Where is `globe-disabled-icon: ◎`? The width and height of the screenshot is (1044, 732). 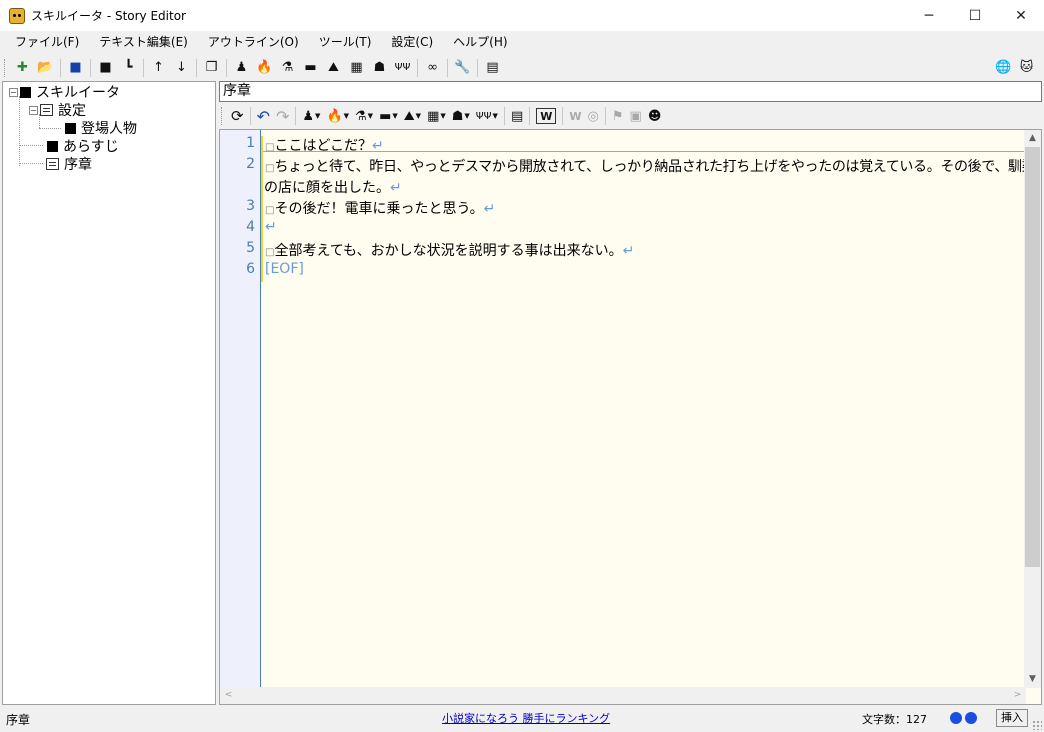
globe-disabled-icon: ◎ is located at coordinates (593, 116).